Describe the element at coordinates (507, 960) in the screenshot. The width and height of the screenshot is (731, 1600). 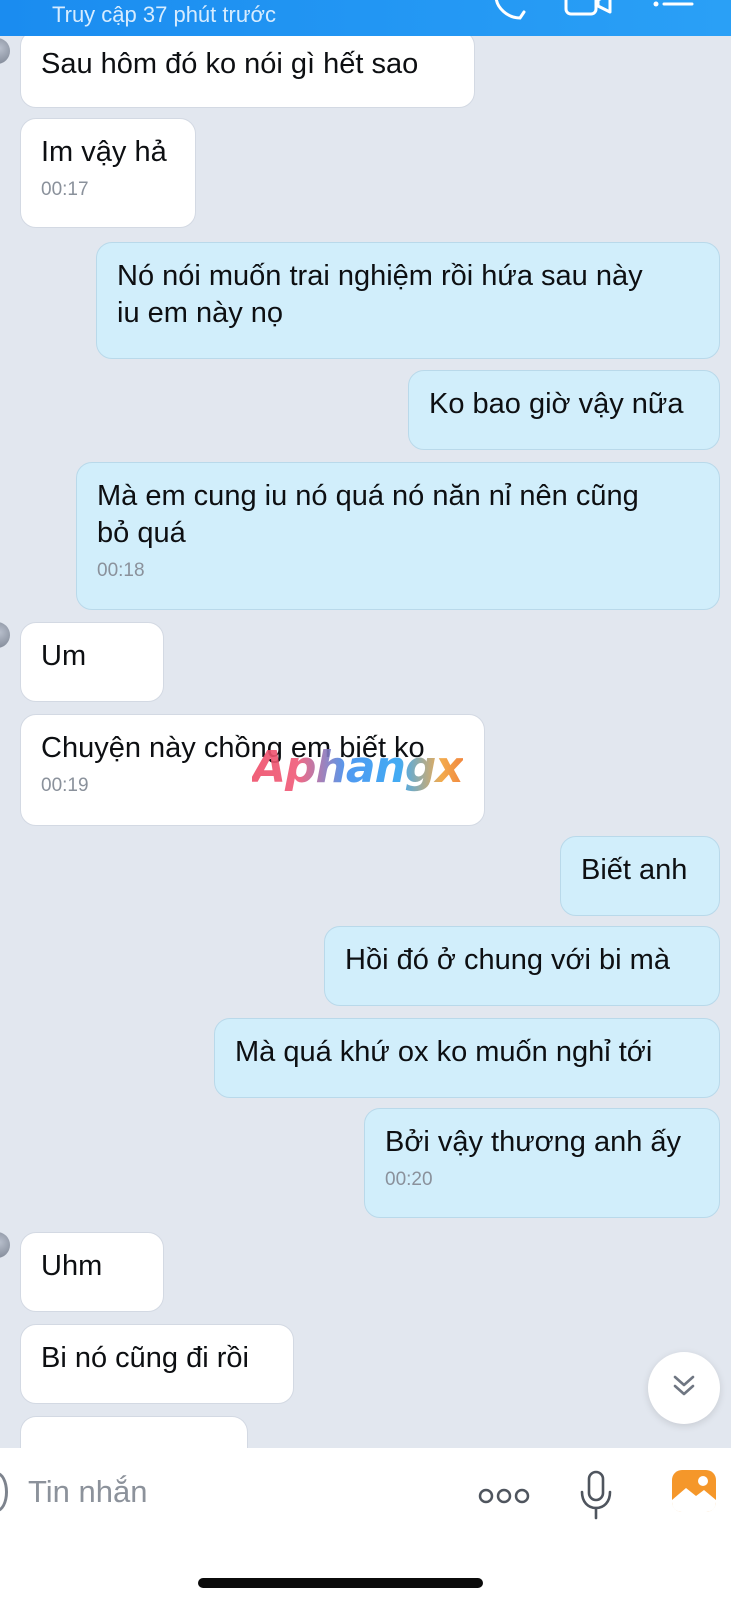
I see `message-text: Hồi đó ở chung với bi mà` at that location.